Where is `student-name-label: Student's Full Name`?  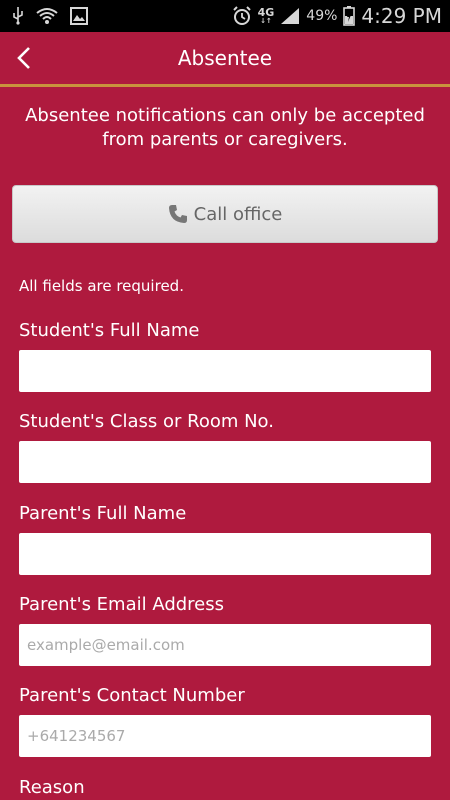 student-name-label: Student's Full Name is located at coordinates (109, 330).